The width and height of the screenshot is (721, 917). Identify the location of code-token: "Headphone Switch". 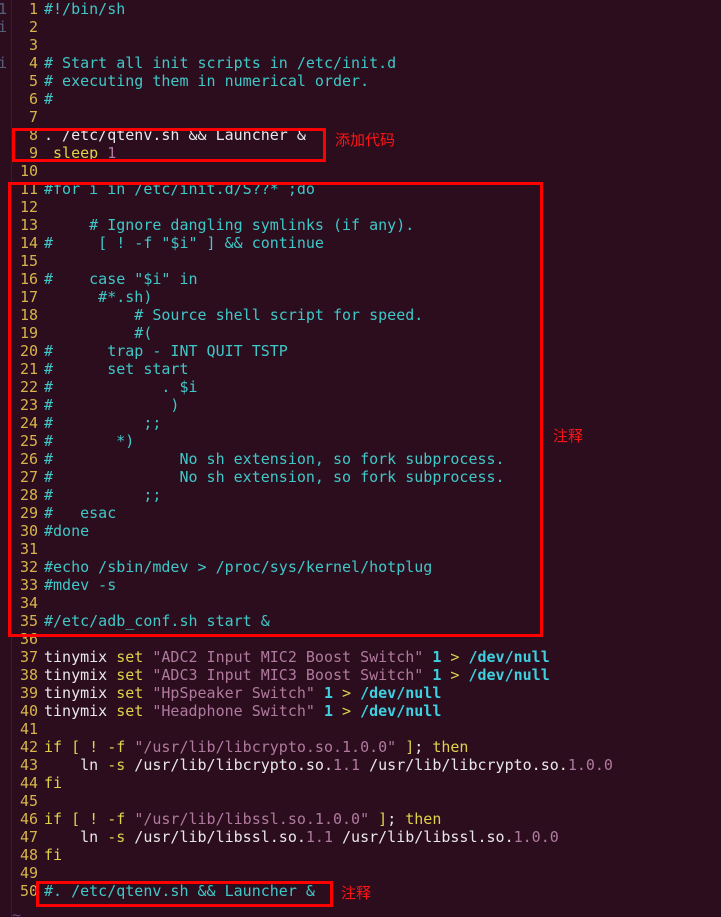
(233, 711).